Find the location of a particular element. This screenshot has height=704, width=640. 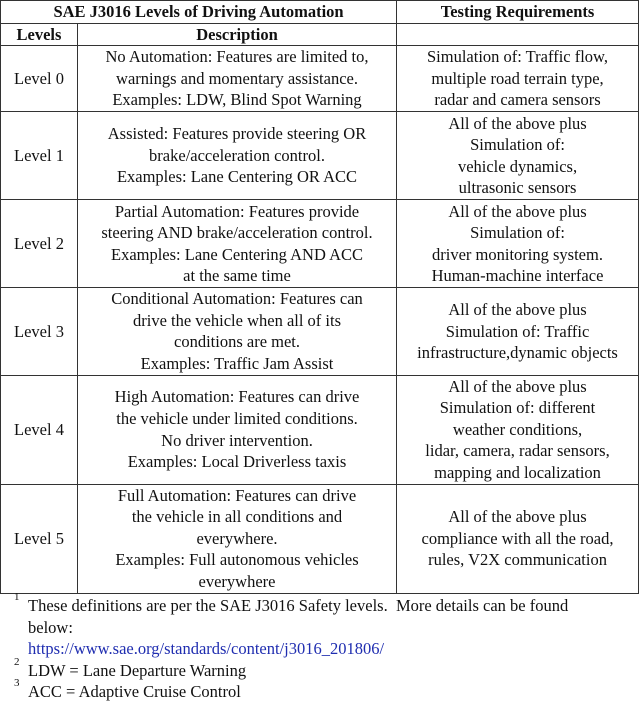

cell-text-line: Assisted: Features provide steering OR is located at coordinates (237, 134).